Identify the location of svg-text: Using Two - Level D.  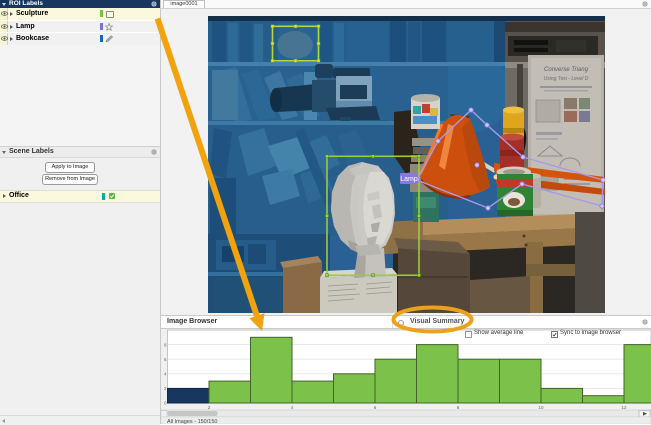
(566, 79).